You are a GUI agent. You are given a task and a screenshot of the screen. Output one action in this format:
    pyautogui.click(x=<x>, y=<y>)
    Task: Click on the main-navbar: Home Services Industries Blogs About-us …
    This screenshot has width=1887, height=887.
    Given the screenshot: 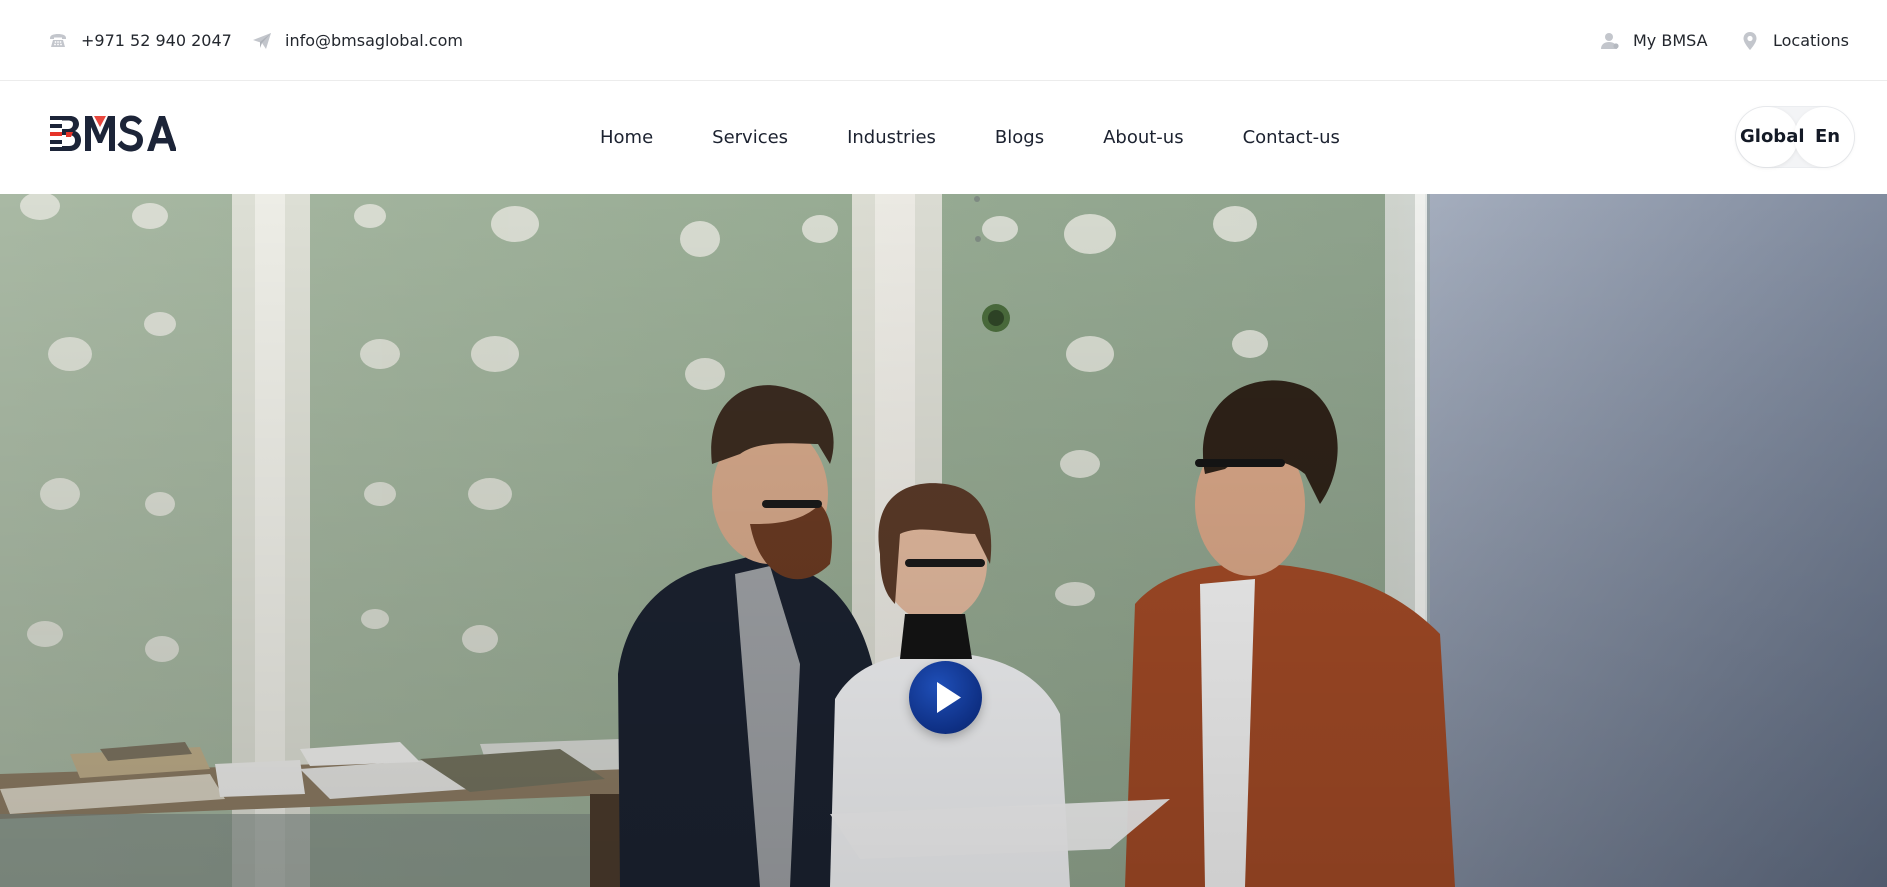 What is the action you would take?
    pyautogui.click(x=943, y=137)
    